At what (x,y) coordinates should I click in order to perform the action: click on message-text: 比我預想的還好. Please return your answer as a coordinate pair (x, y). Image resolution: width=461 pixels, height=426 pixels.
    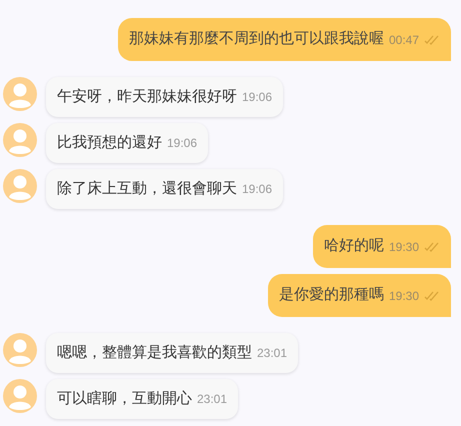
    Looking at the image, I should click on (109, 142).